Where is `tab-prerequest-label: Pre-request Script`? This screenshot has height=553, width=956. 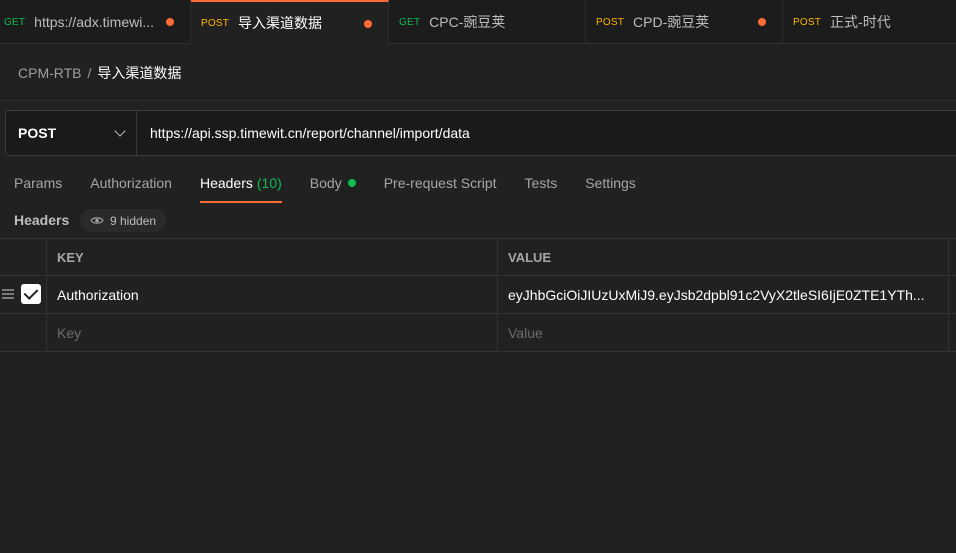 tab-prerequest-label: Pre-request Script is located at coordinates (440, 183).